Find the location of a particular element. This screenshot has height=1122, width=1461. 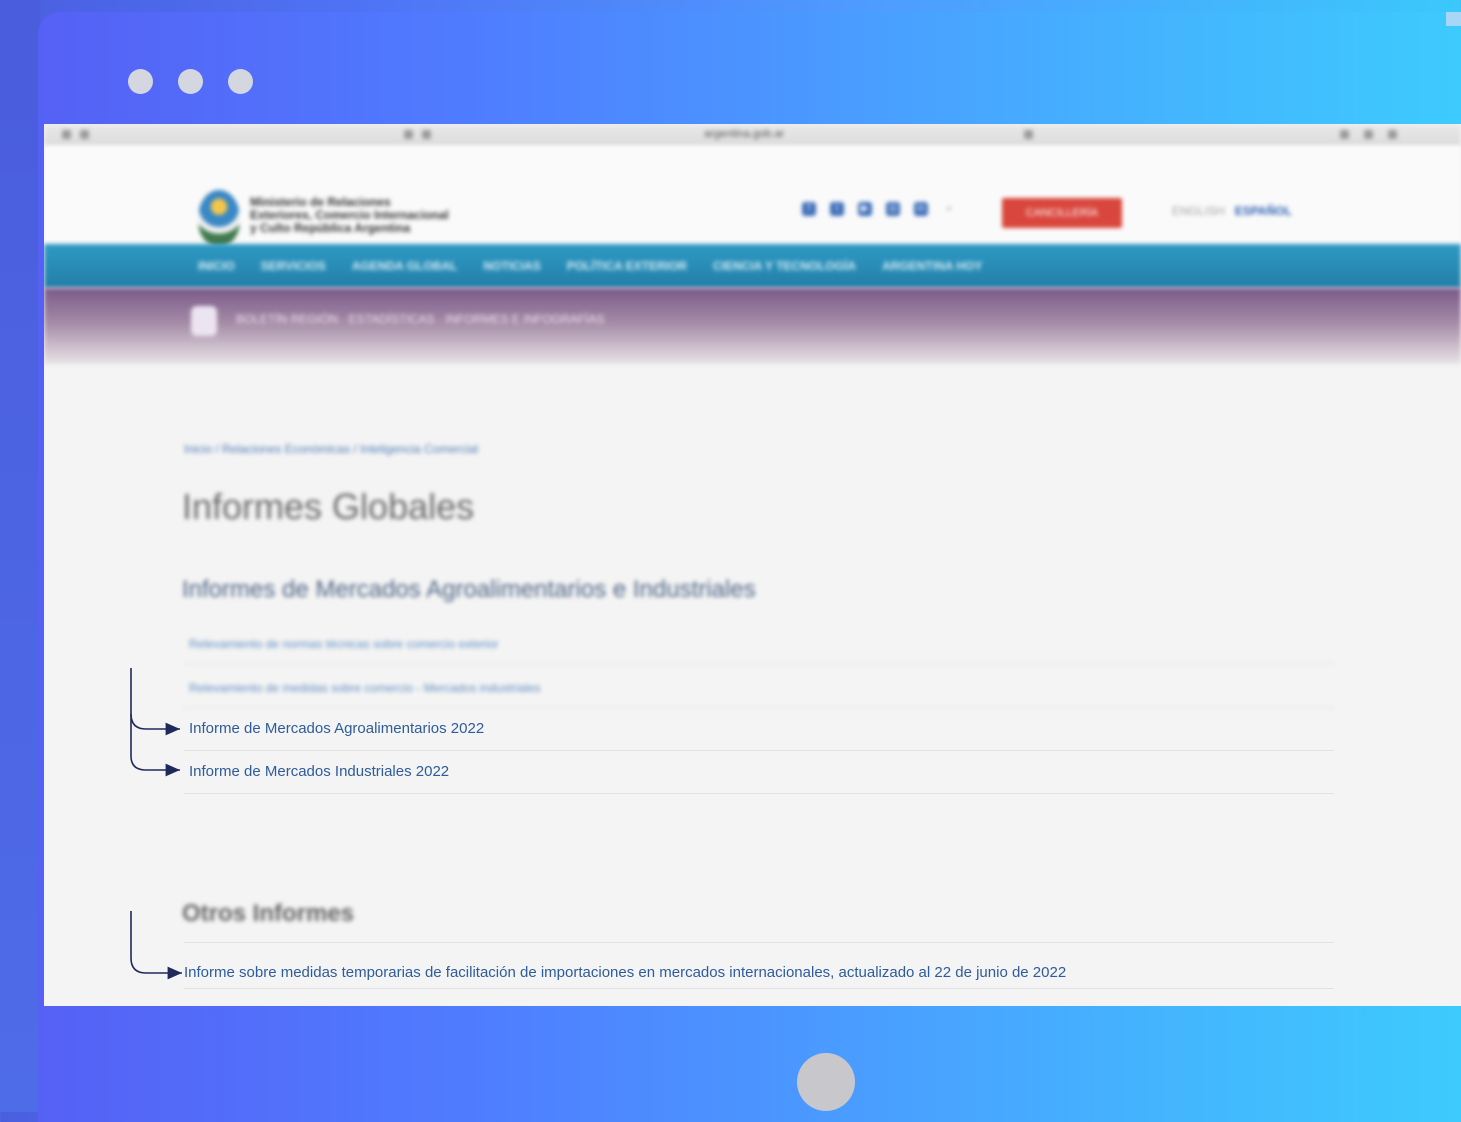

arrow-to-agroalimentarios is located at coordinates (155, 702).